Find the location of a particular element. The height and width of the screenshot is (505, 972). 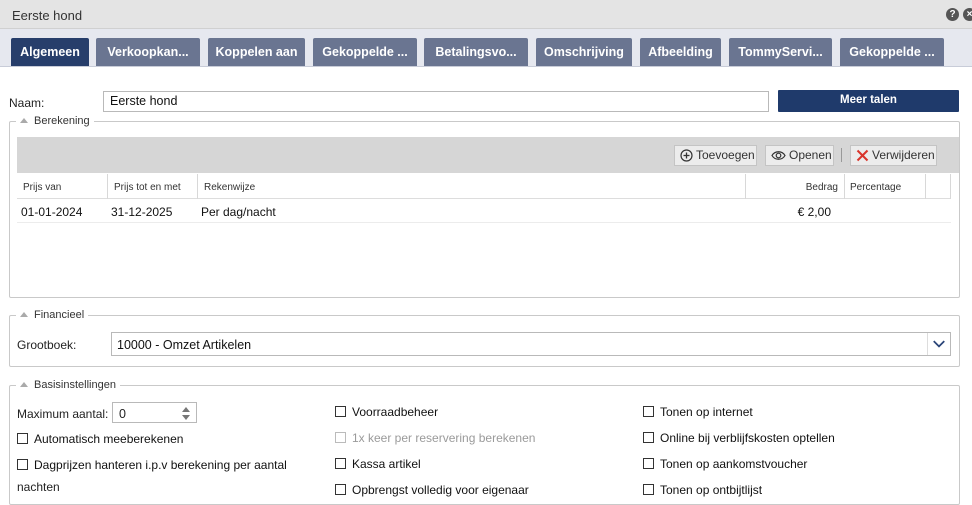

checkbox-1x-per-reservering: 1x keer per reservering berekenen is located at coordinates (435, 438).